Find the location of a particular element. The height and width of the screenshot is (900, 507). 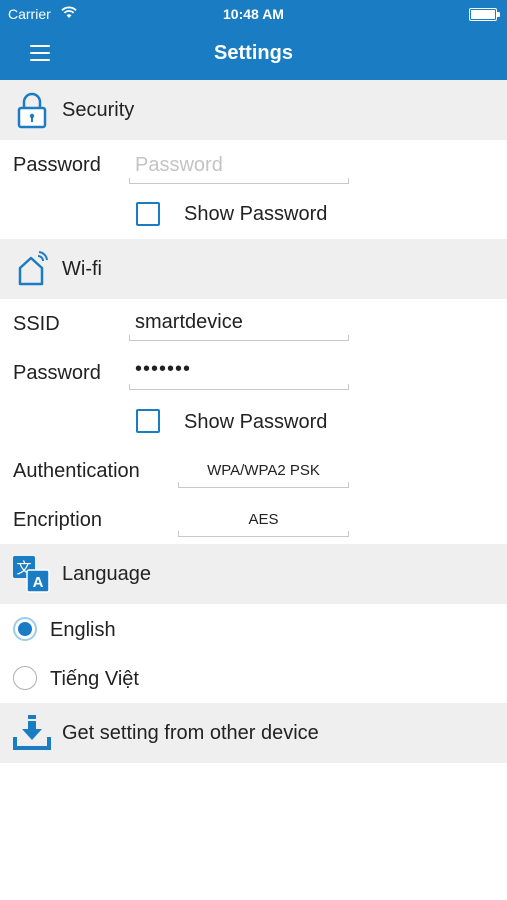

ssid-field is located at coordinates (239, 324).